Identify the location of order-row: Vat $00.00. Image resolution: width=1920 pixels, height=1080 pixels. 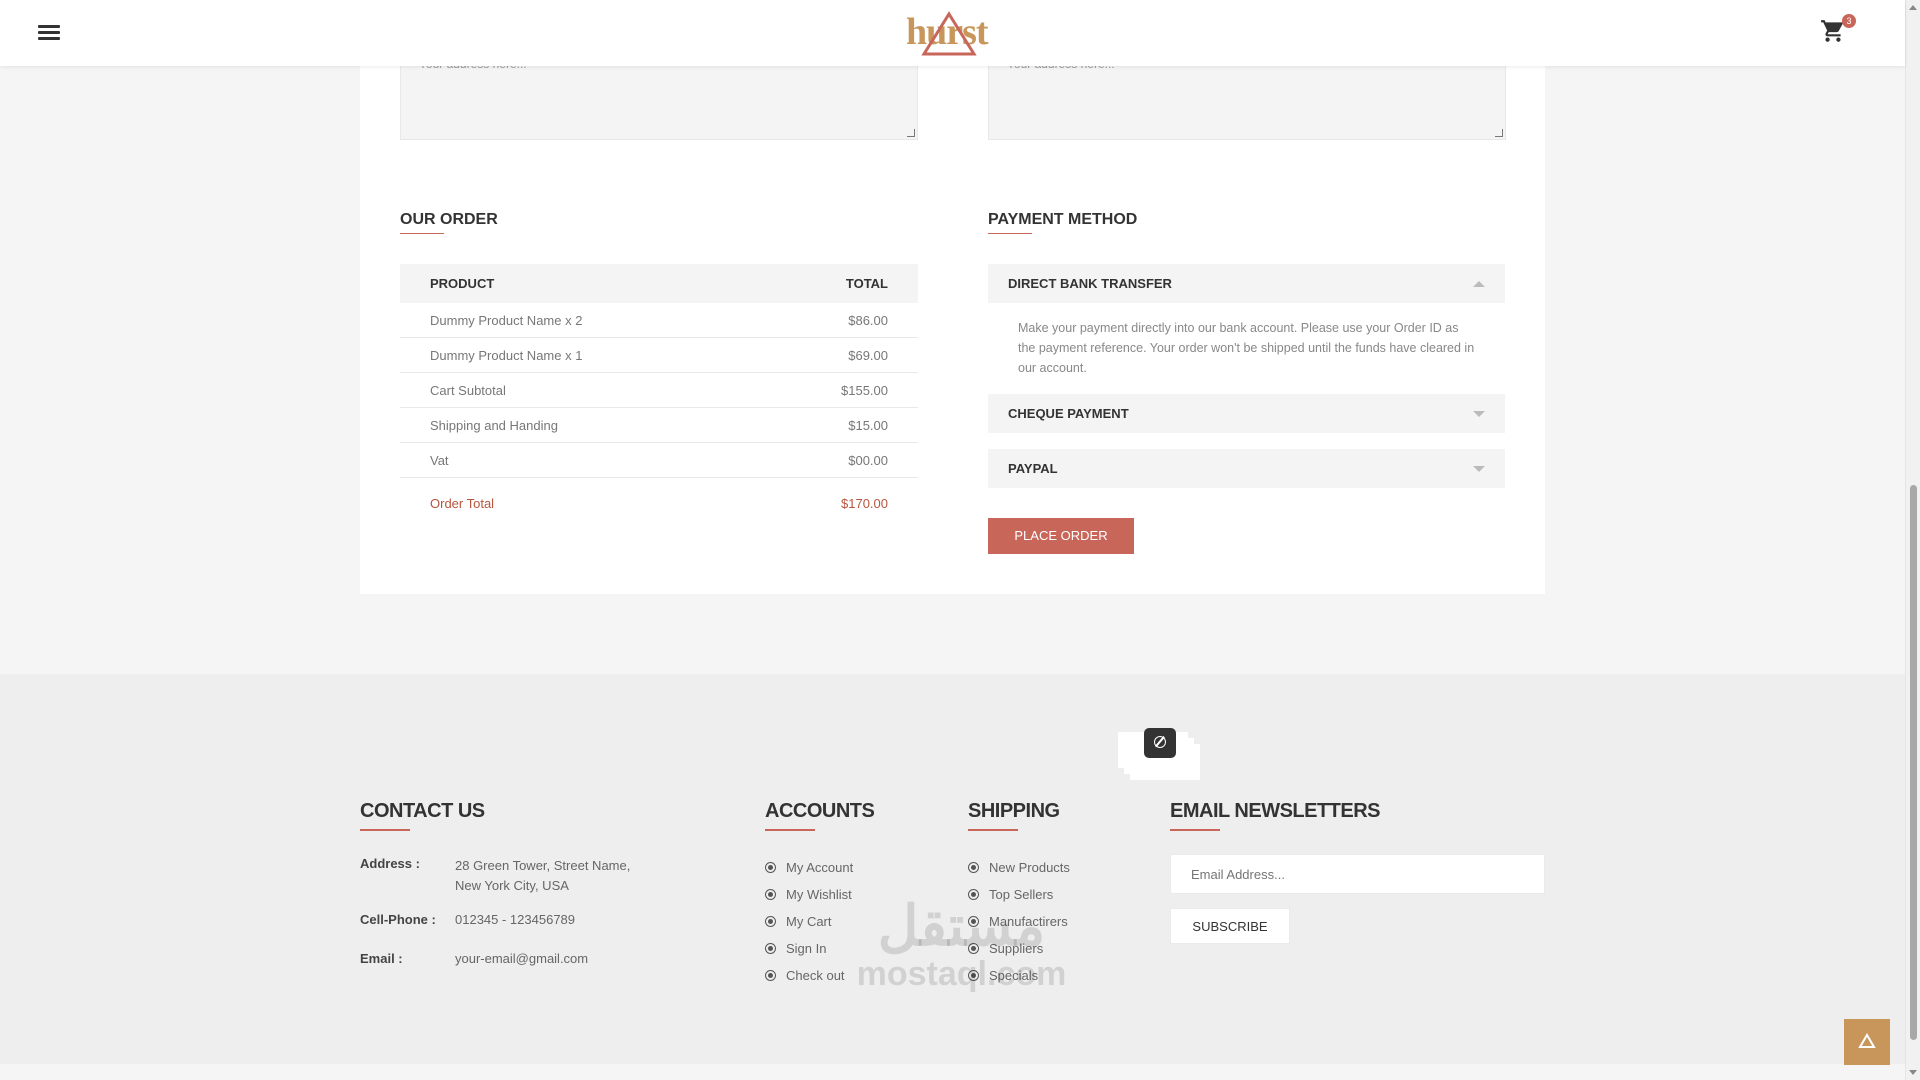
(659, 460).